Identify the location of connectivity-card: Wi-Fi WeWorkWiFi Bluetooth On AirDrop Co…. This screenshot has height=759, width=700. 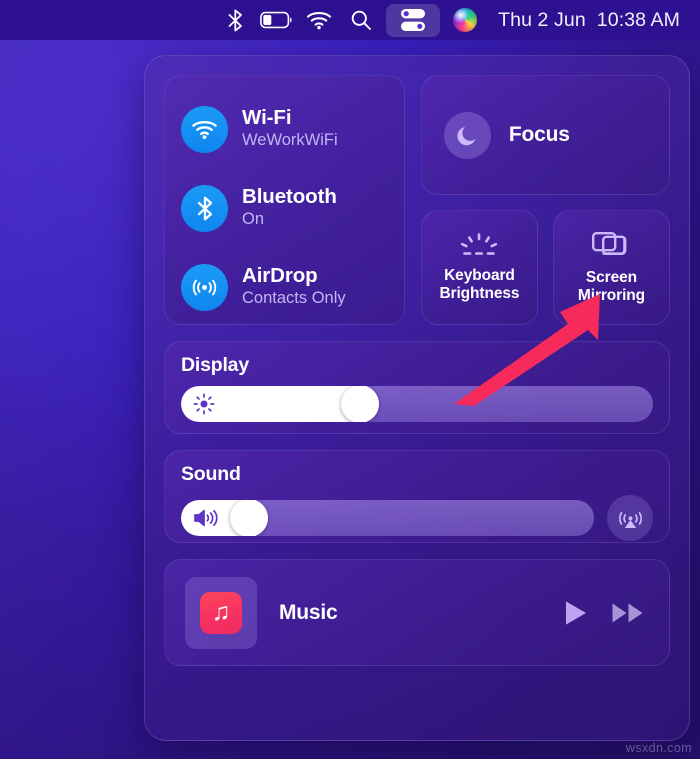
(284, 200).